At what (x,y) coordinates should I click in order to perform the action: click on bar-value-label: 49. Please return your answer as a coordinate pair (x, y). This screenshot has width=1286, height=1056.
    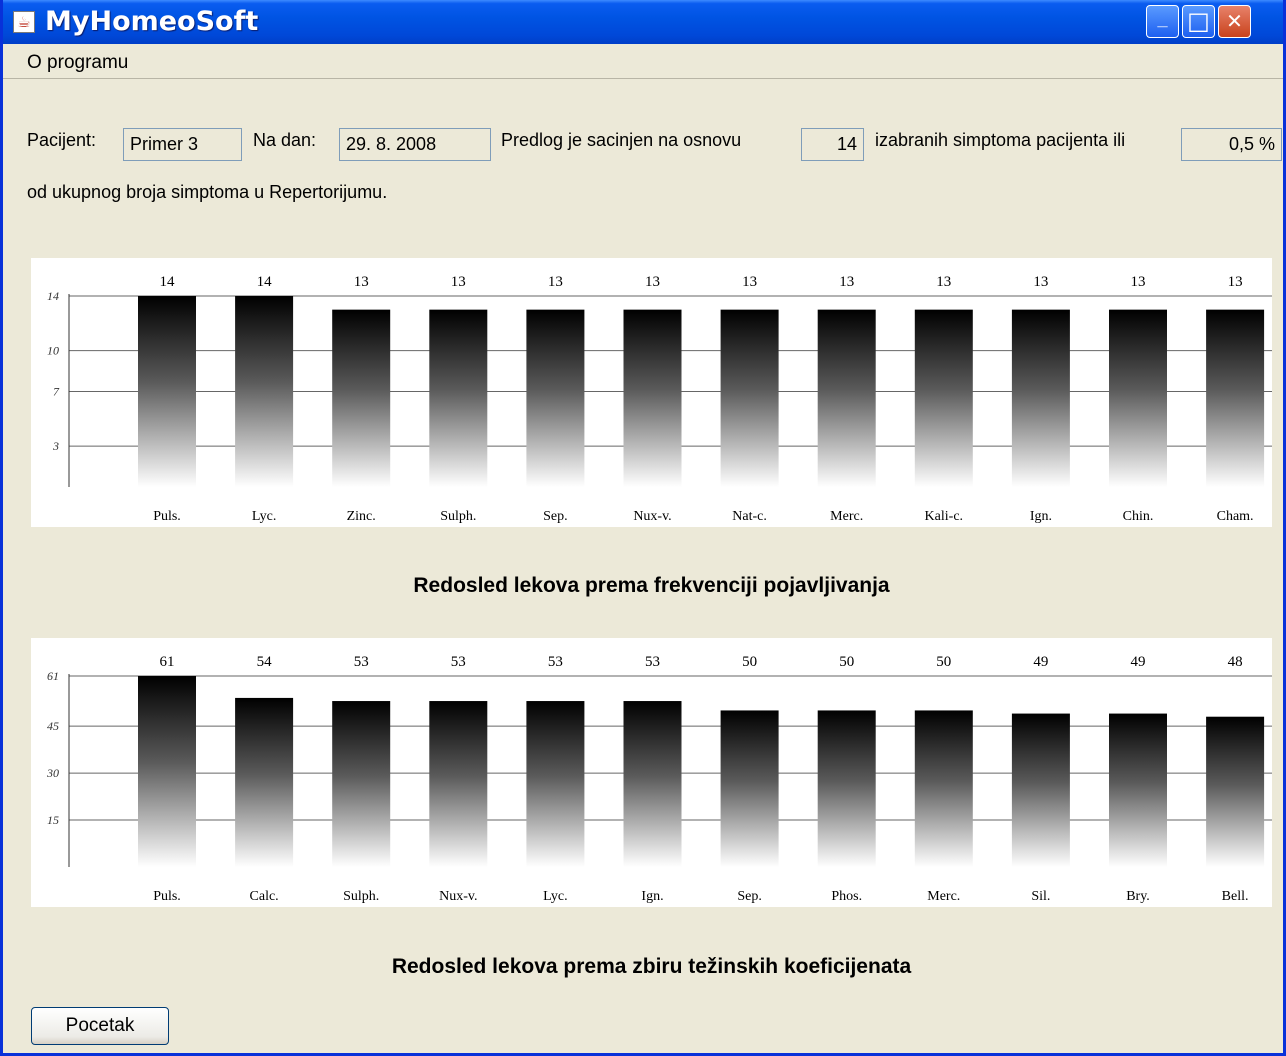
    Looking at the image, I should click on (1138, 662).